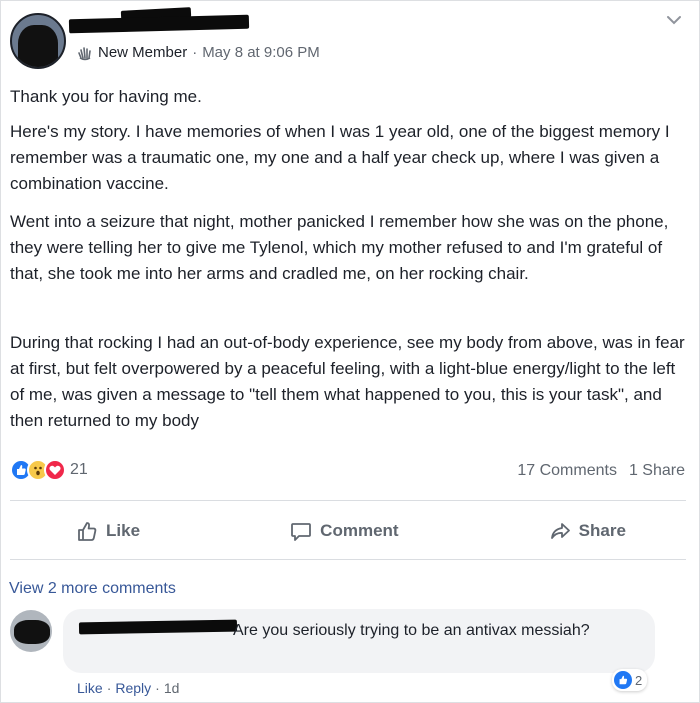  Describe the element at coordinates (674, 20) in the screenshot. I see `chevron-down-icon` at that location.